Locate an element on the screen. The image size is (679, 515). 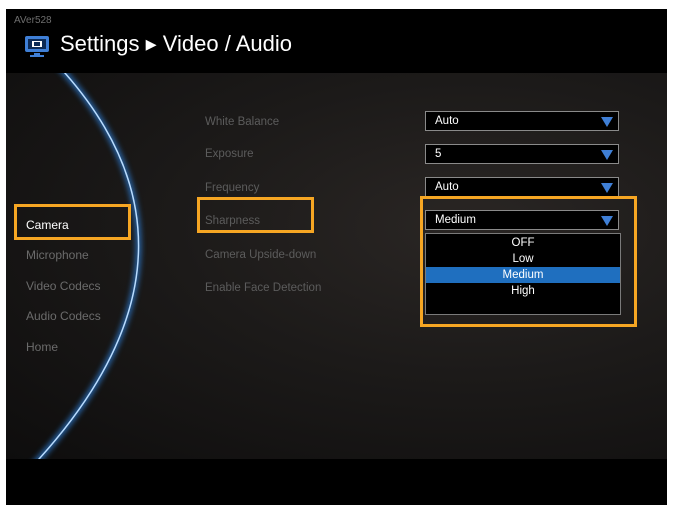
exposure-label: Exposure is located at coordinates (229, 154).